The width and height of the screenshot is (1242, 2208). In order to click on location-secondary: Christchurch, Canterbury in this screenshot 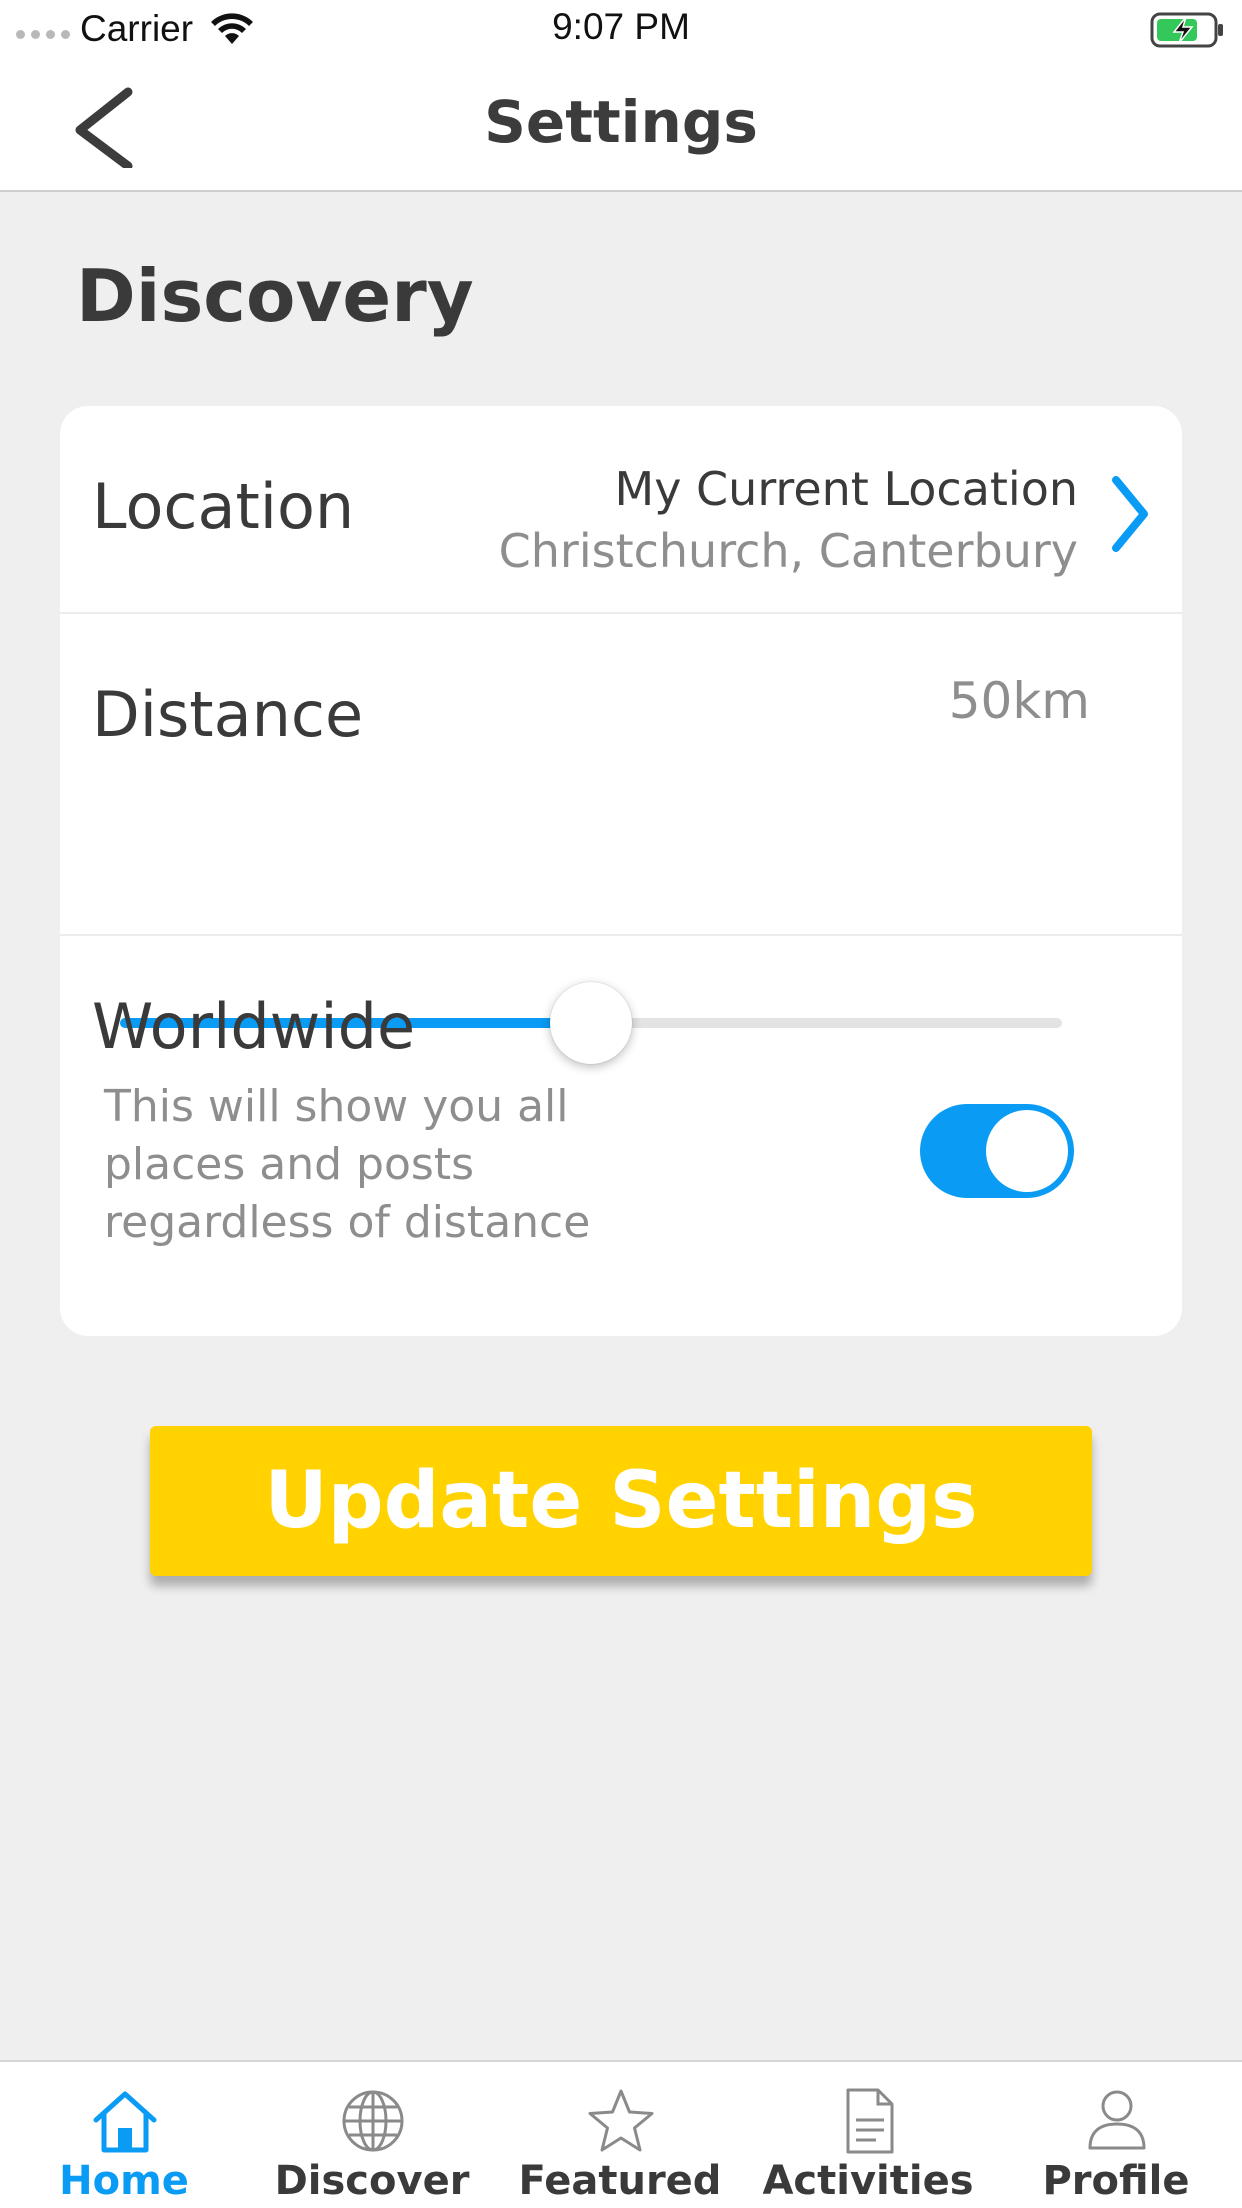, I will do `click(788, 551)`.